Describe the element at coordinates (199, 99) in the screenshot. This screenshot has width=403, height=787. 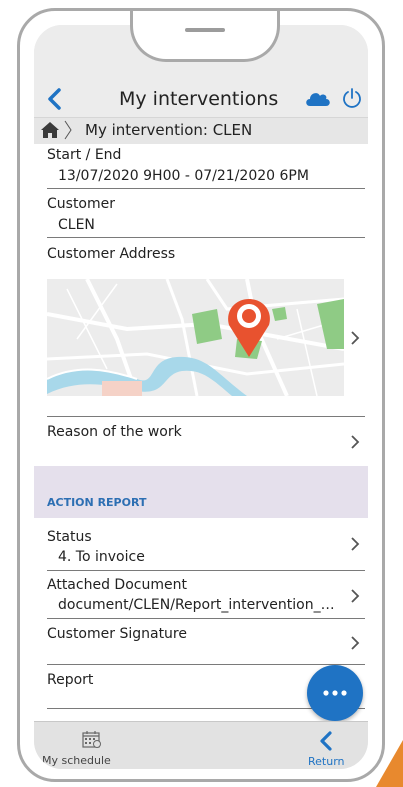
I see `page-title: My interventions` at that location.